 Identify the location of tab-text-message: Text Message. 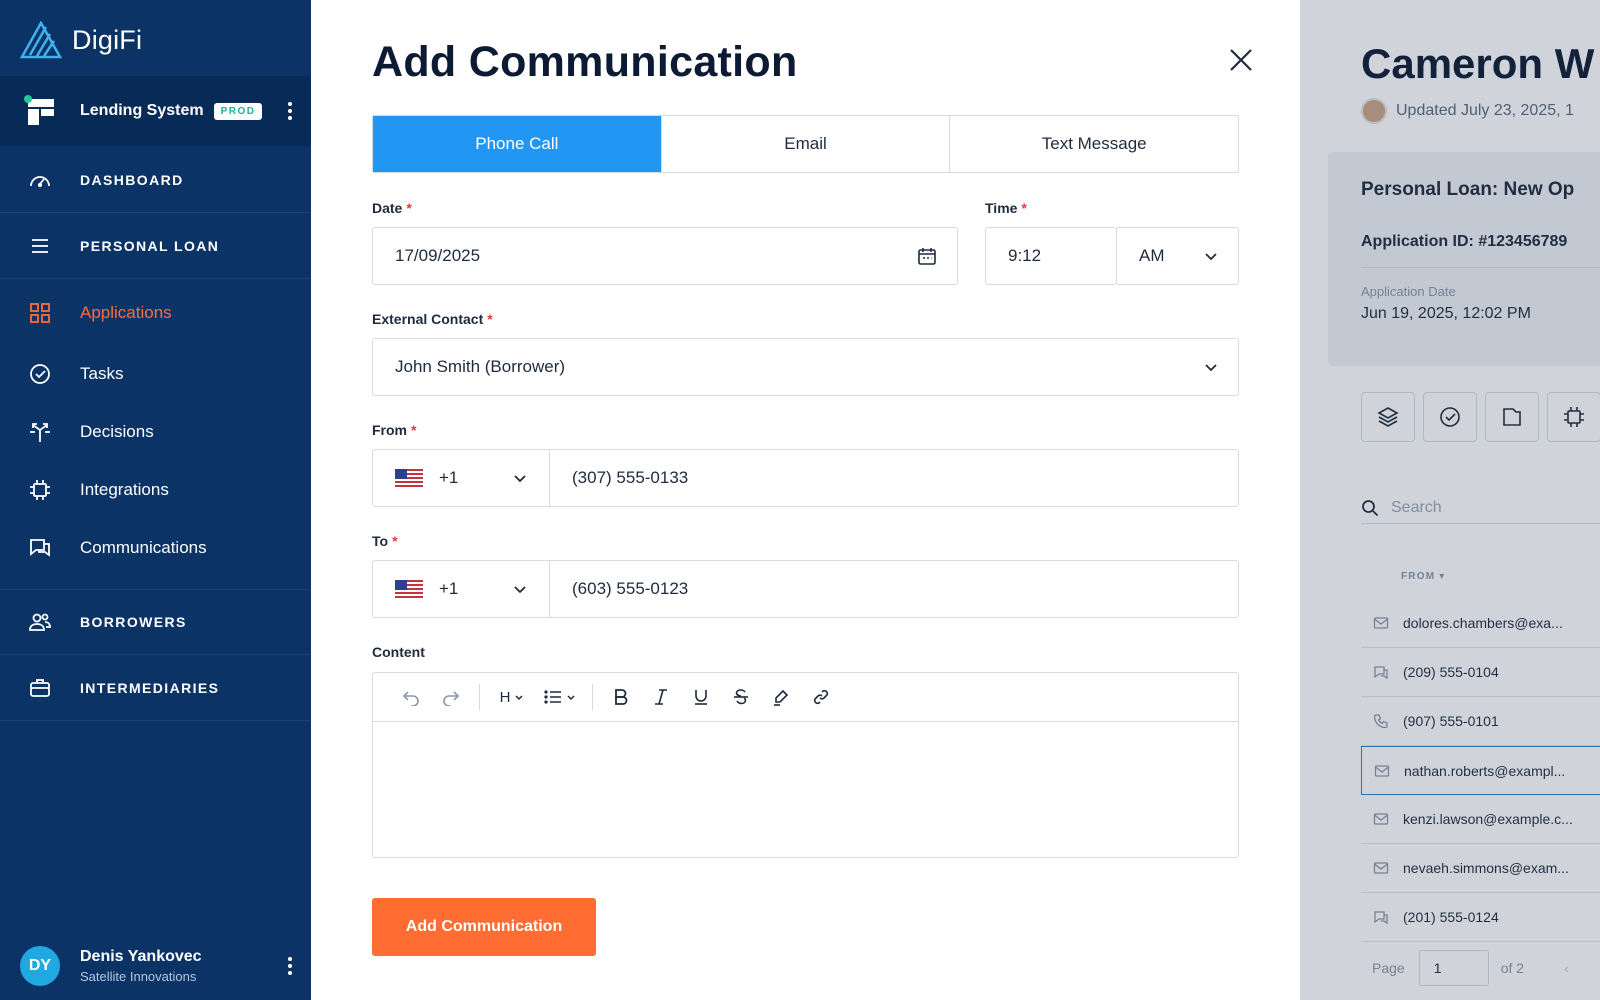
(1093, 144).